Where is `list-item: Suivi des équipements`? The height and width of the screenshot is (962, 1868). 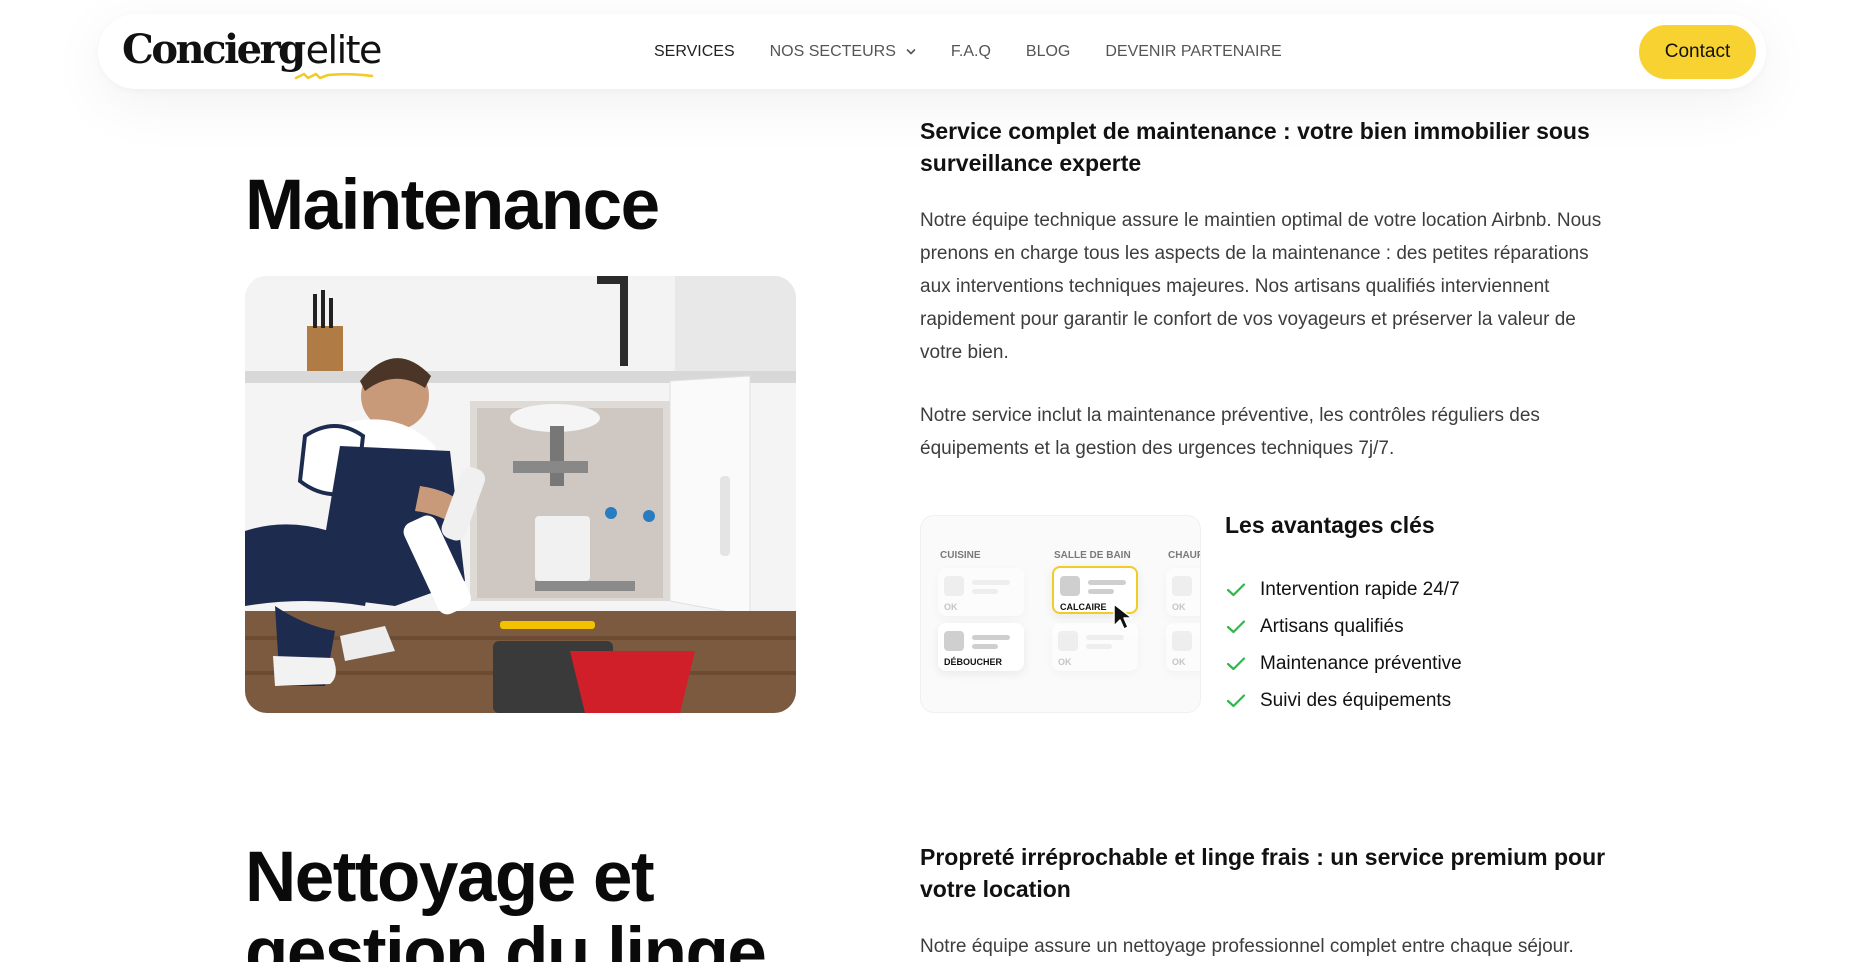 list-item: Suivi des équipements is located at coordinates (1344, 700).